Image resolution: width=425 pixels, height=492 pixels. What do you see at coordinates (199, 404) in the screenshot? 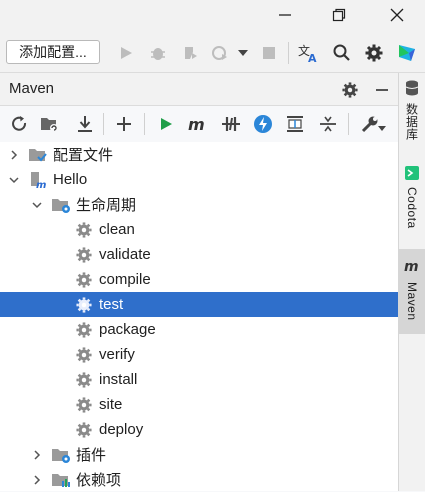
I see `tree-item: site` at bounding box center [199, 404].